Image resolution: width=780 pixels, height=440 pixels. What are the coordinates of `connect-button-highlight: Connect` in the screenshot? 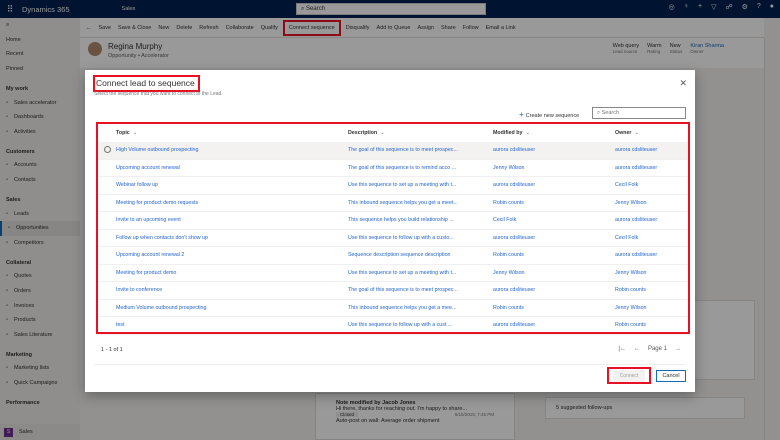 It's located at (629, 375).